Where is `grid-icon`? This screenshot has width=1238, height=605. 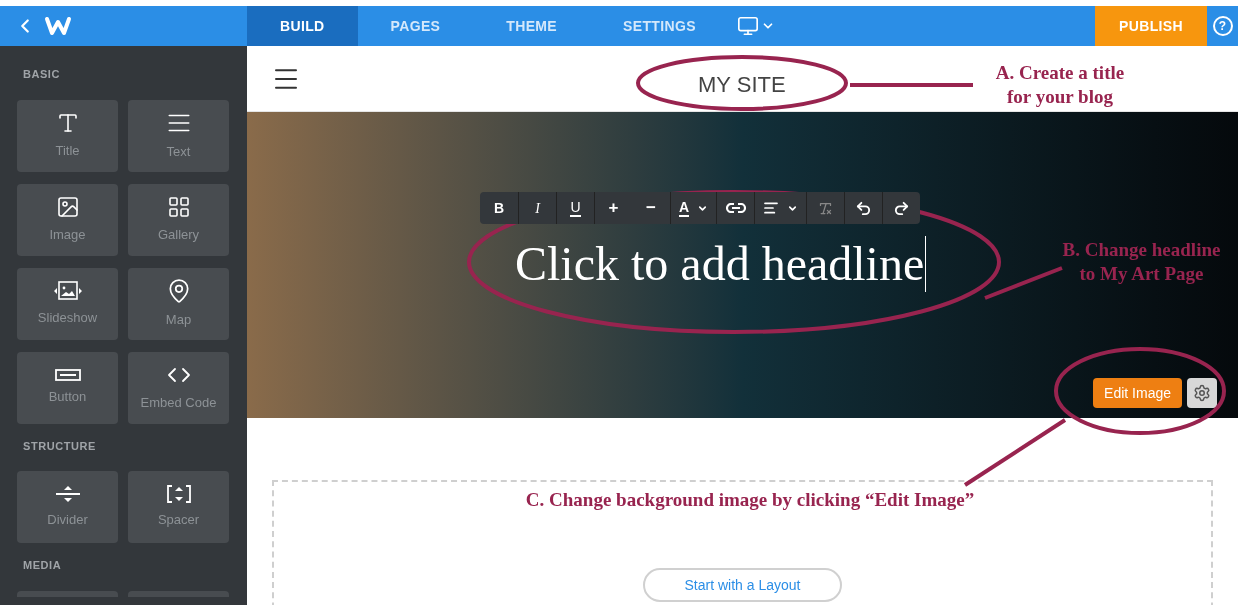 grid-icon is located at coordinates (178, 206).